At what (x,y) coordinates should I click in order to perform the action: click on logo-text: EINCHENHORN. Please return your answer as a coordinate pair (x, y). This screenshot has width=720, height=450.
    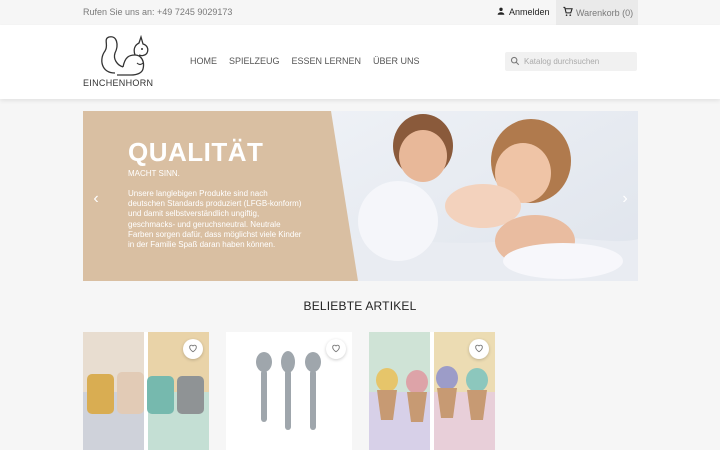
    Looking at the image, I should click on (118, 83).